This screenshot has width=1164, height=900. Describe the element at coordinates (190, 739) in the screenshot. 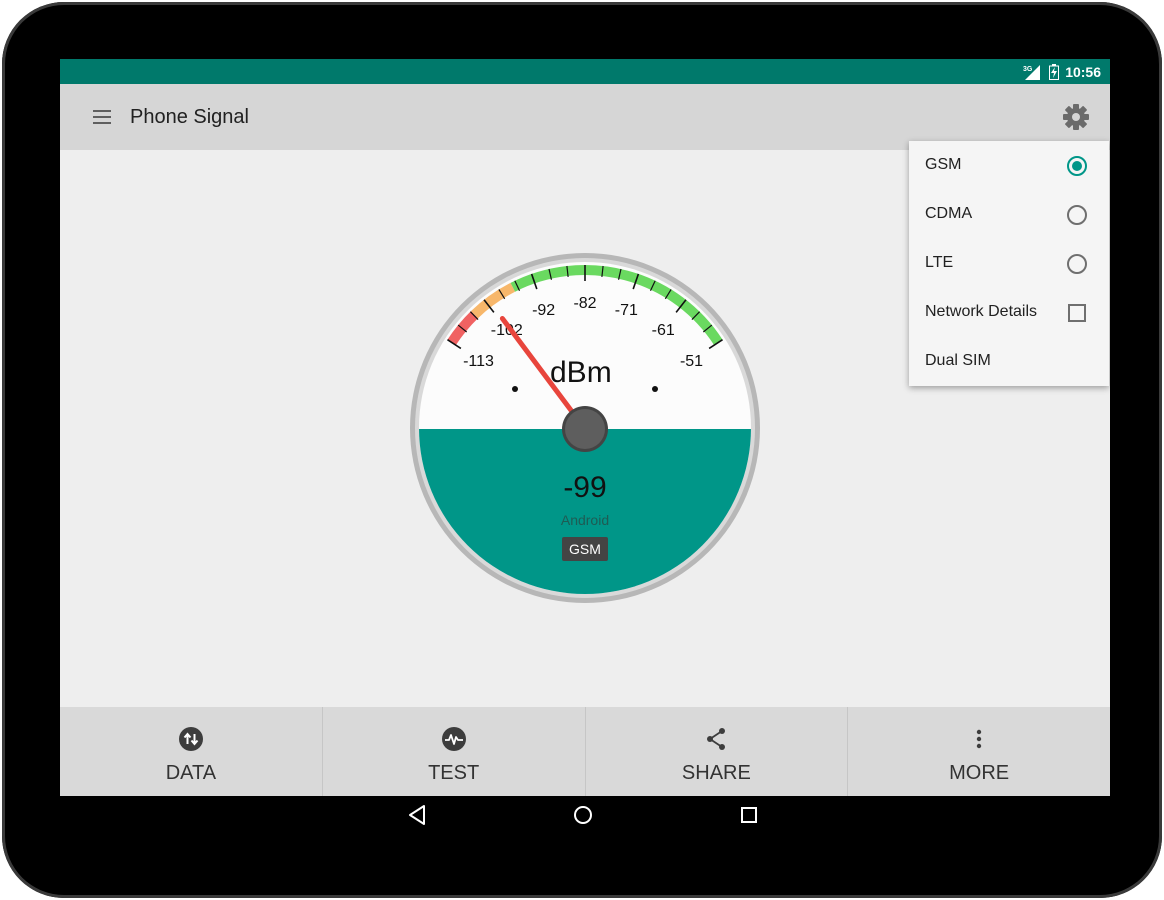

I see `data-transfer-icon` at that location.